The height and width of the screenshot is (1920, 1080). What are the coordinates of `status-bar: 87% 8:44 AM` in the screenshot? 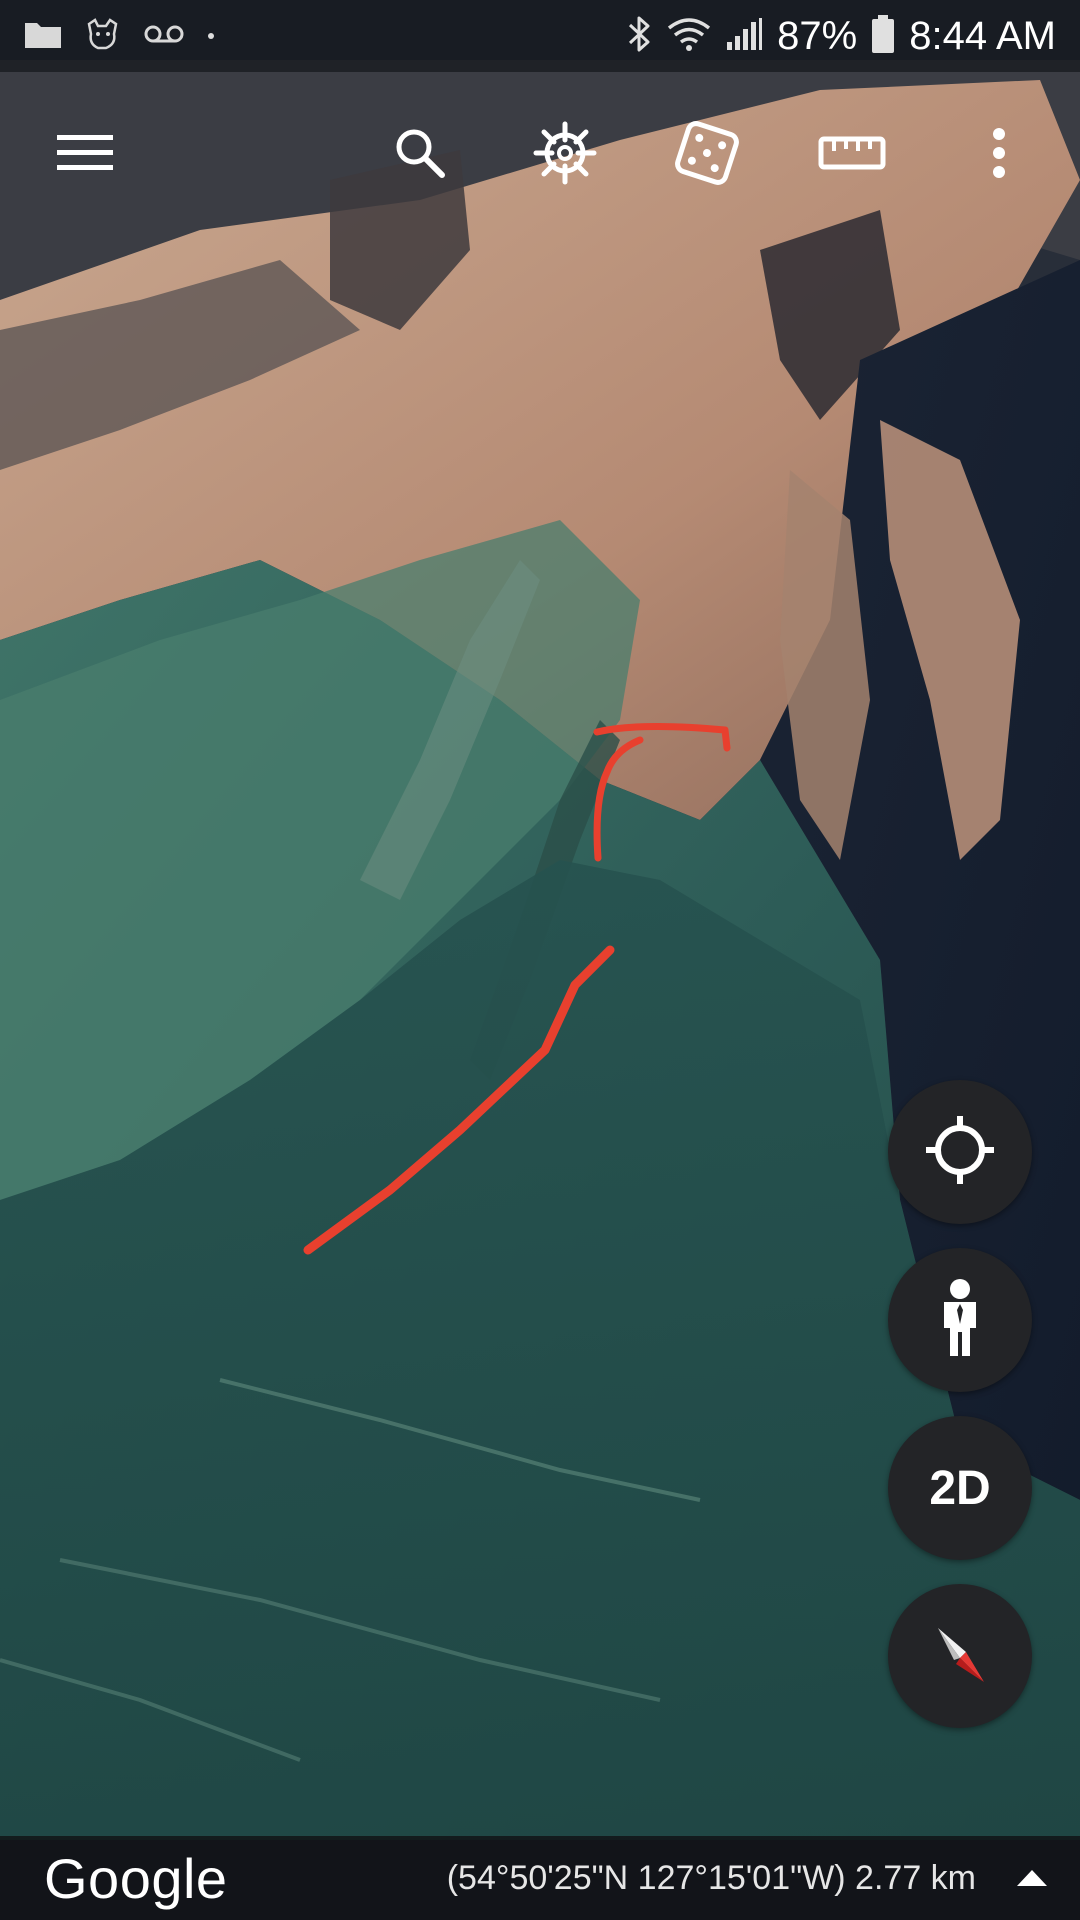 It's located at (540, 36).